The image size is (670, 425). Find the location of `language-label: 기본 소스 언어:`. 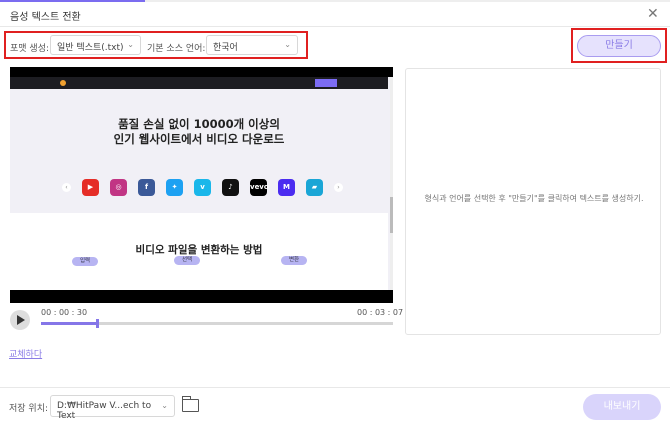

language-label: 기본 소스 언어: is located at coordinates (176, 49).